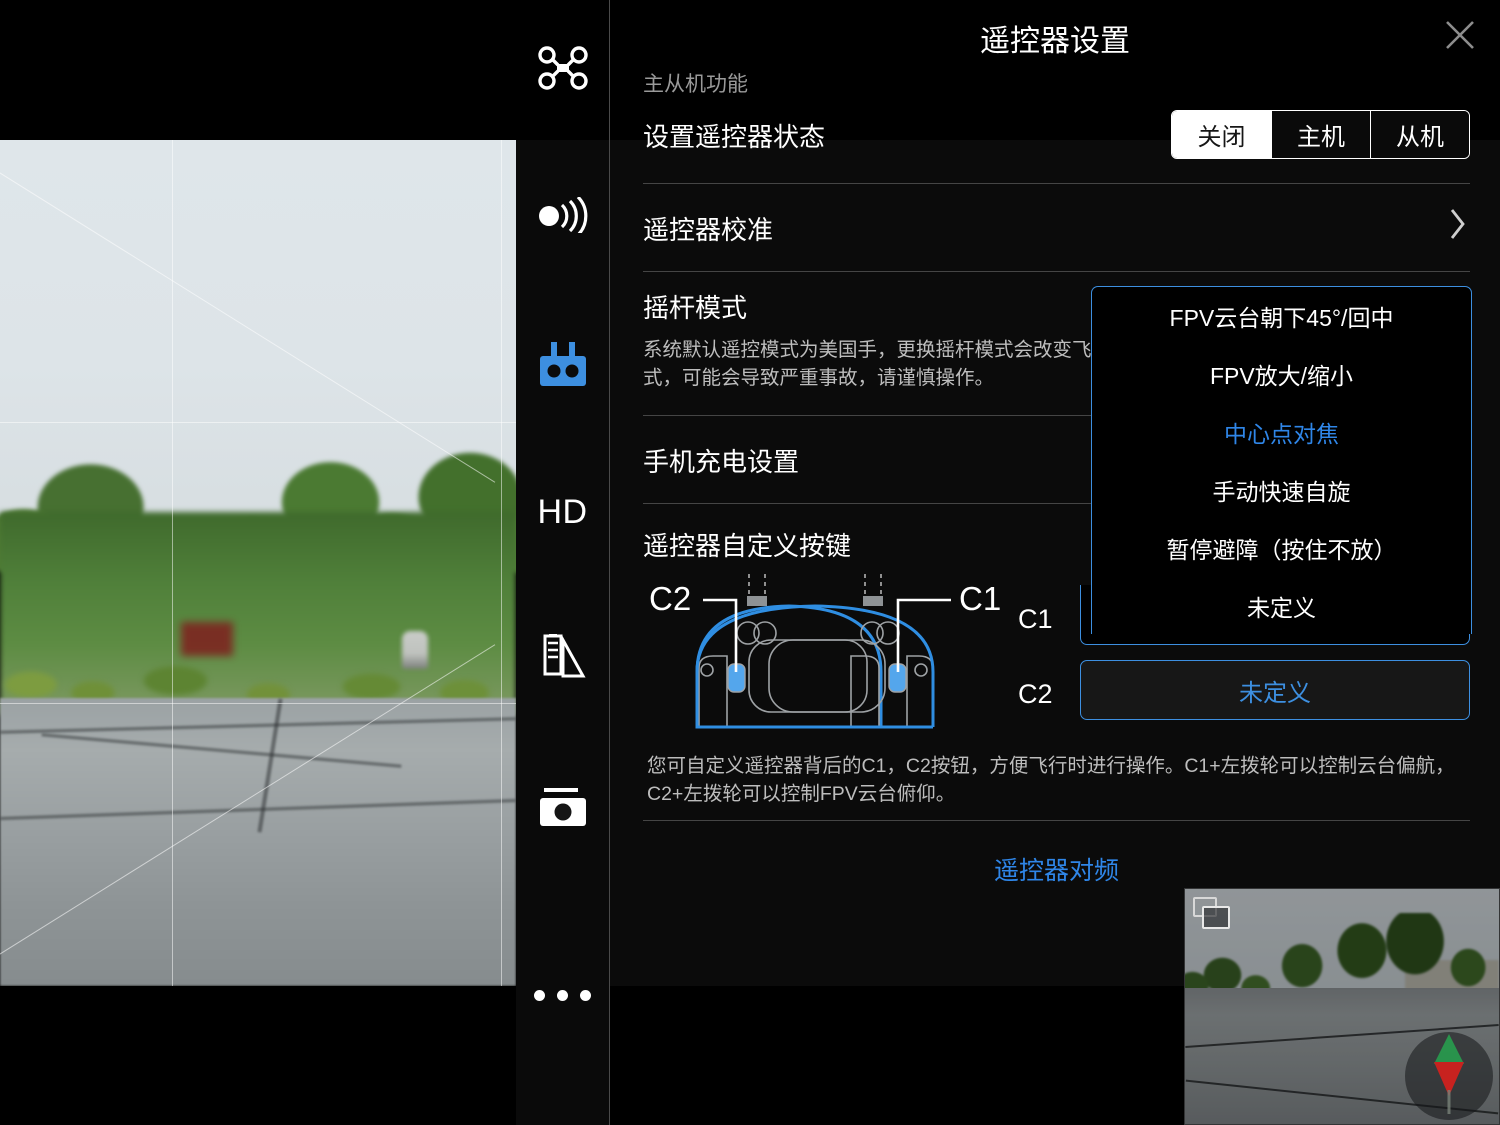  What do you see at coordinates (1449, 1102) in the screenshot?
I see `compass-tail` at bounding box center [1449, 1102].